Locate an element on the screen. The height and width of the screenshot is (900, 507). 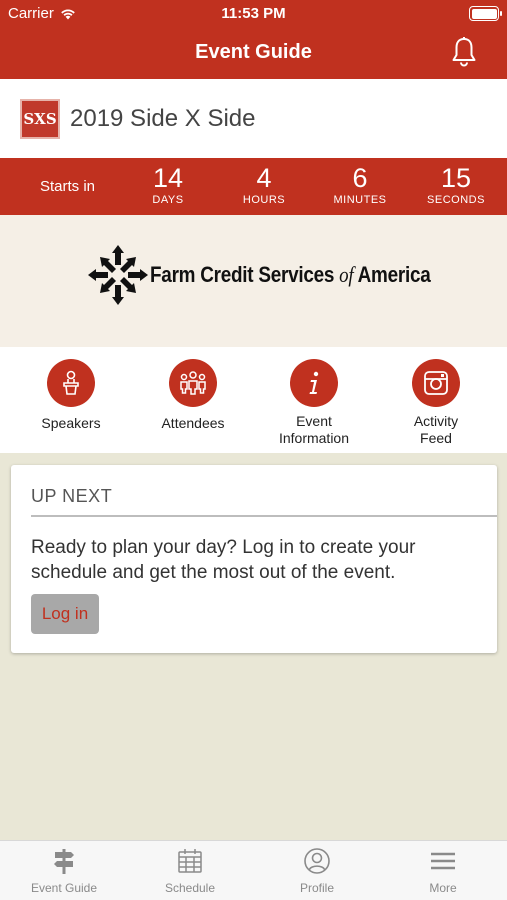
tab-label: Profile is located at coordinates (316, 888).